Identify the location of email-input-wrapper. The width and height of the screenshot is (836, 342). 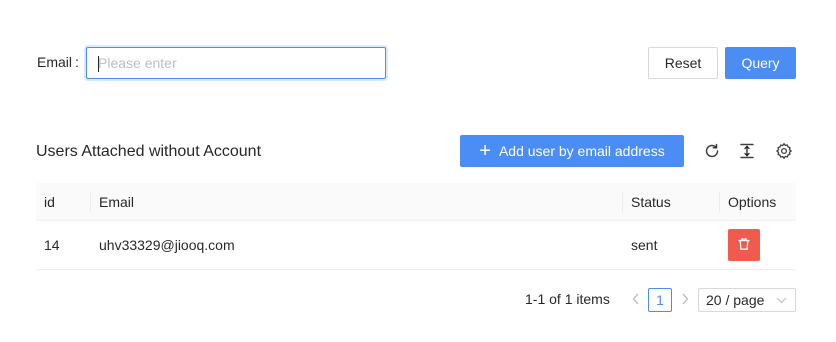
(236, 63).